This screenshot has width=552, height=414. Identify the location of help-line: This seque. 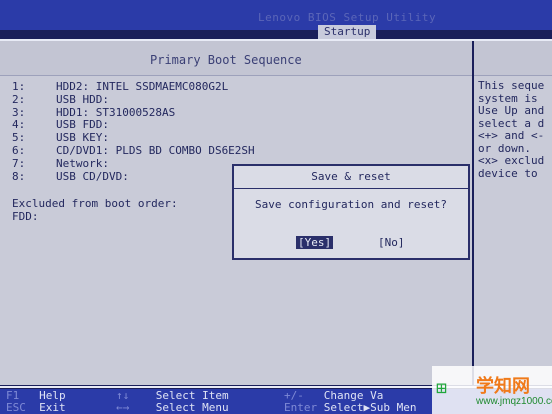
(511, 85).